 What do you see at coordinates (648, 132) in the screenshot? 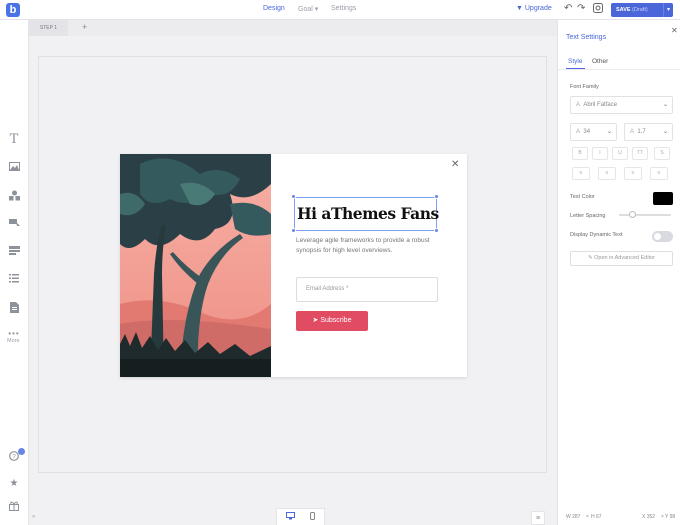
I see `line-height-select: A 1.7 ⌄` at bounding box center [648, 132].